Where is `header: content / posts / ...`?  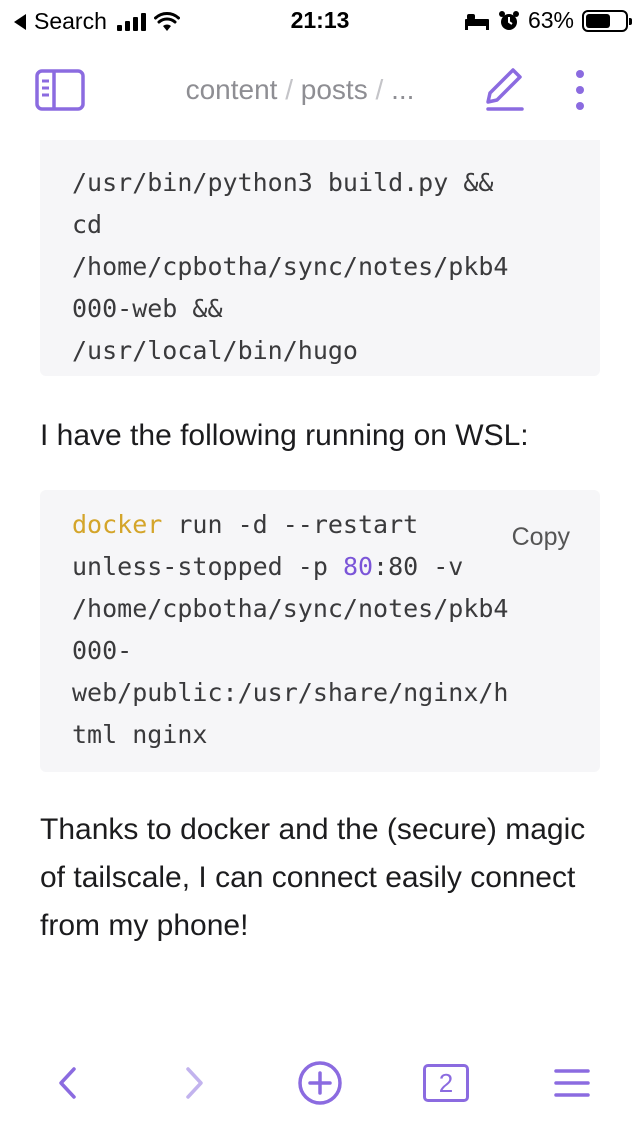 header: content / posts / ... is located at coordinates (320, 90).